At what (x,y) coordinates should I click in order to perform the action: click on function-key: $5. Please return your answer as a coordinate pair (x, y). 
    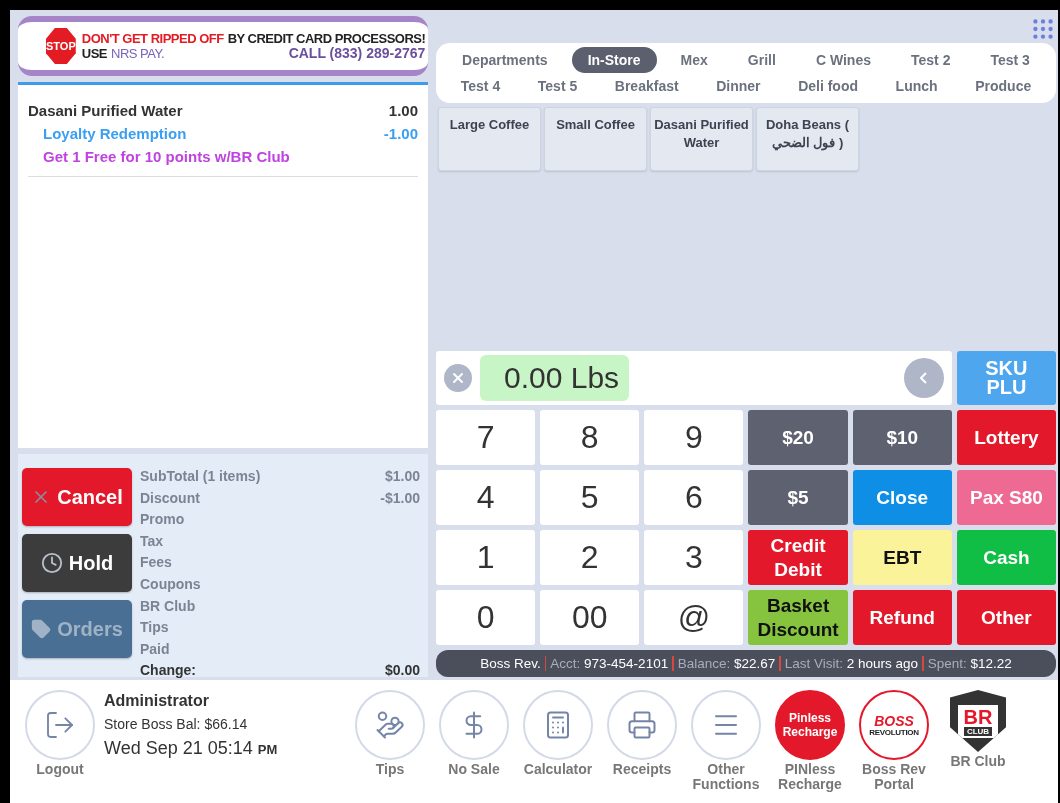
    Looking at the image, I should click on (798, 497).